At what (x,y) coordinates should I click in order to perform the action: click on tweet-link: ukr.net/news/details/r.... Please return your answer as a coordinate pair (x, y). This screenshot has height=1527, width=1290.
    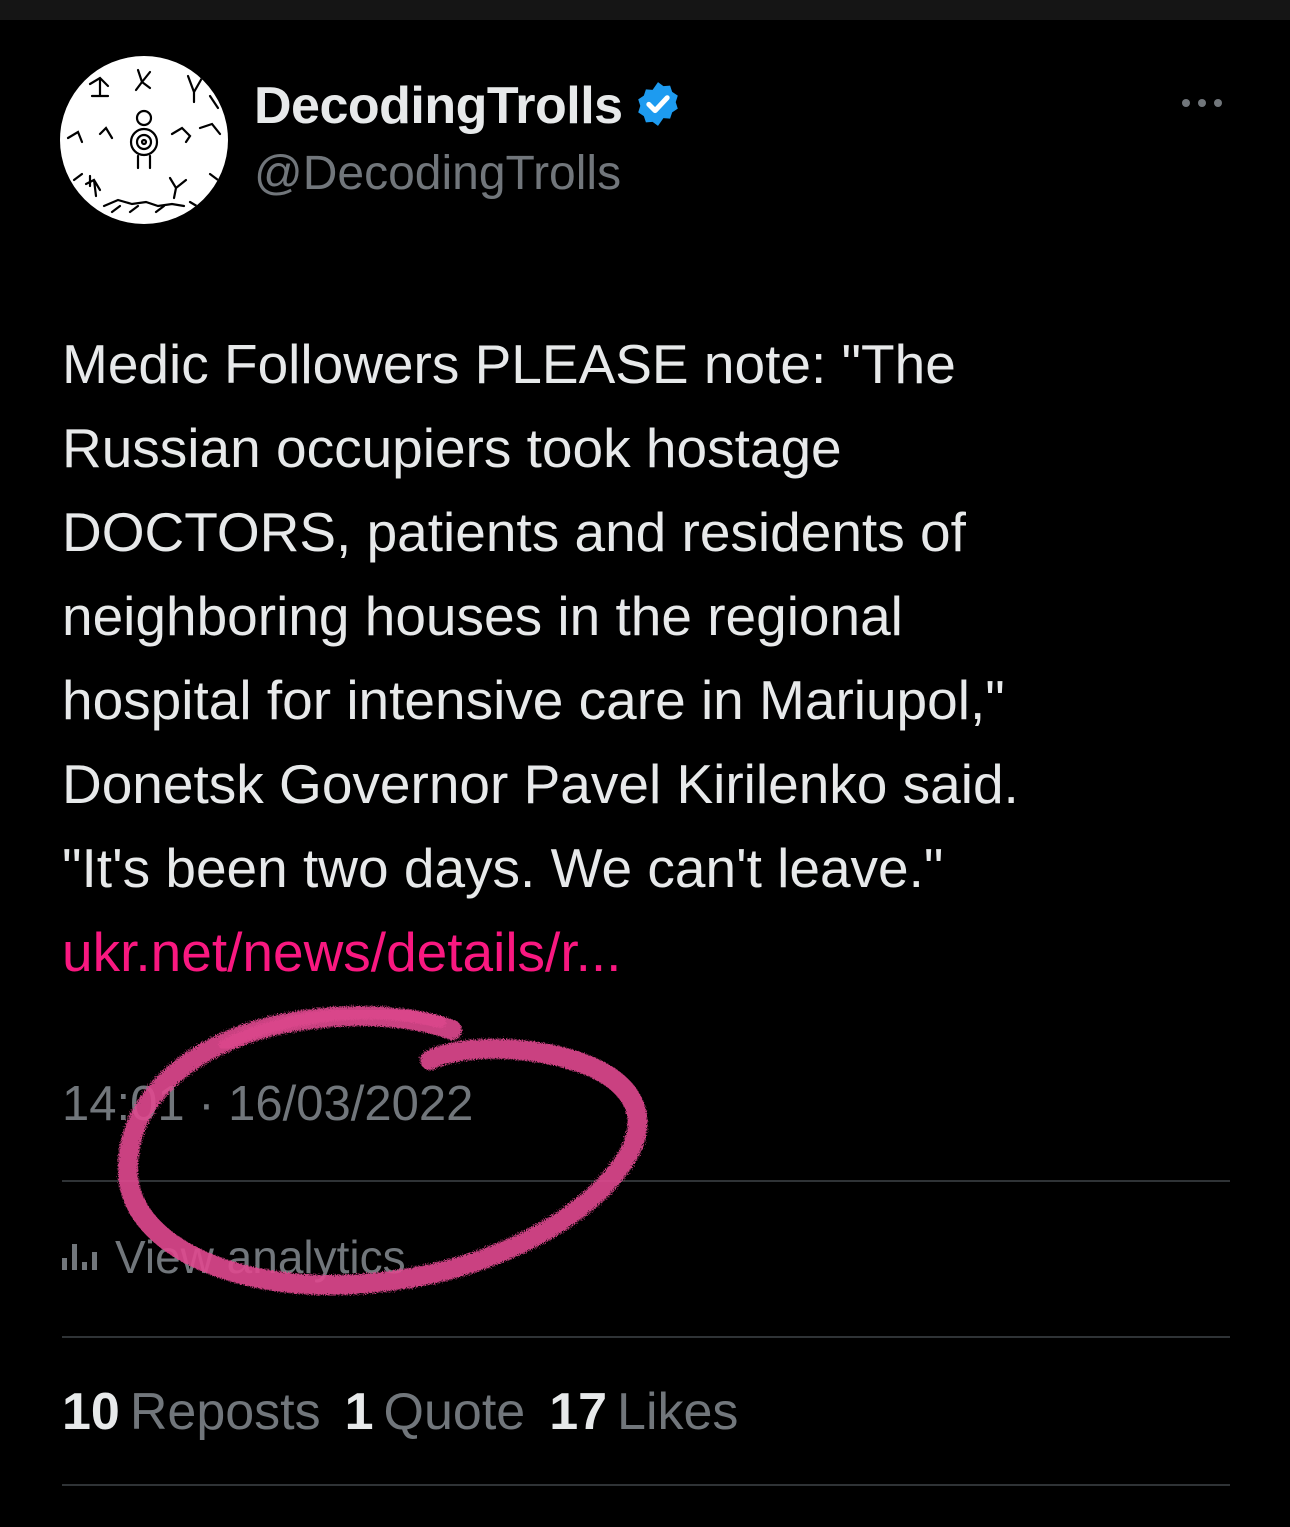
    Looking at the image, I should click on (341, 952).